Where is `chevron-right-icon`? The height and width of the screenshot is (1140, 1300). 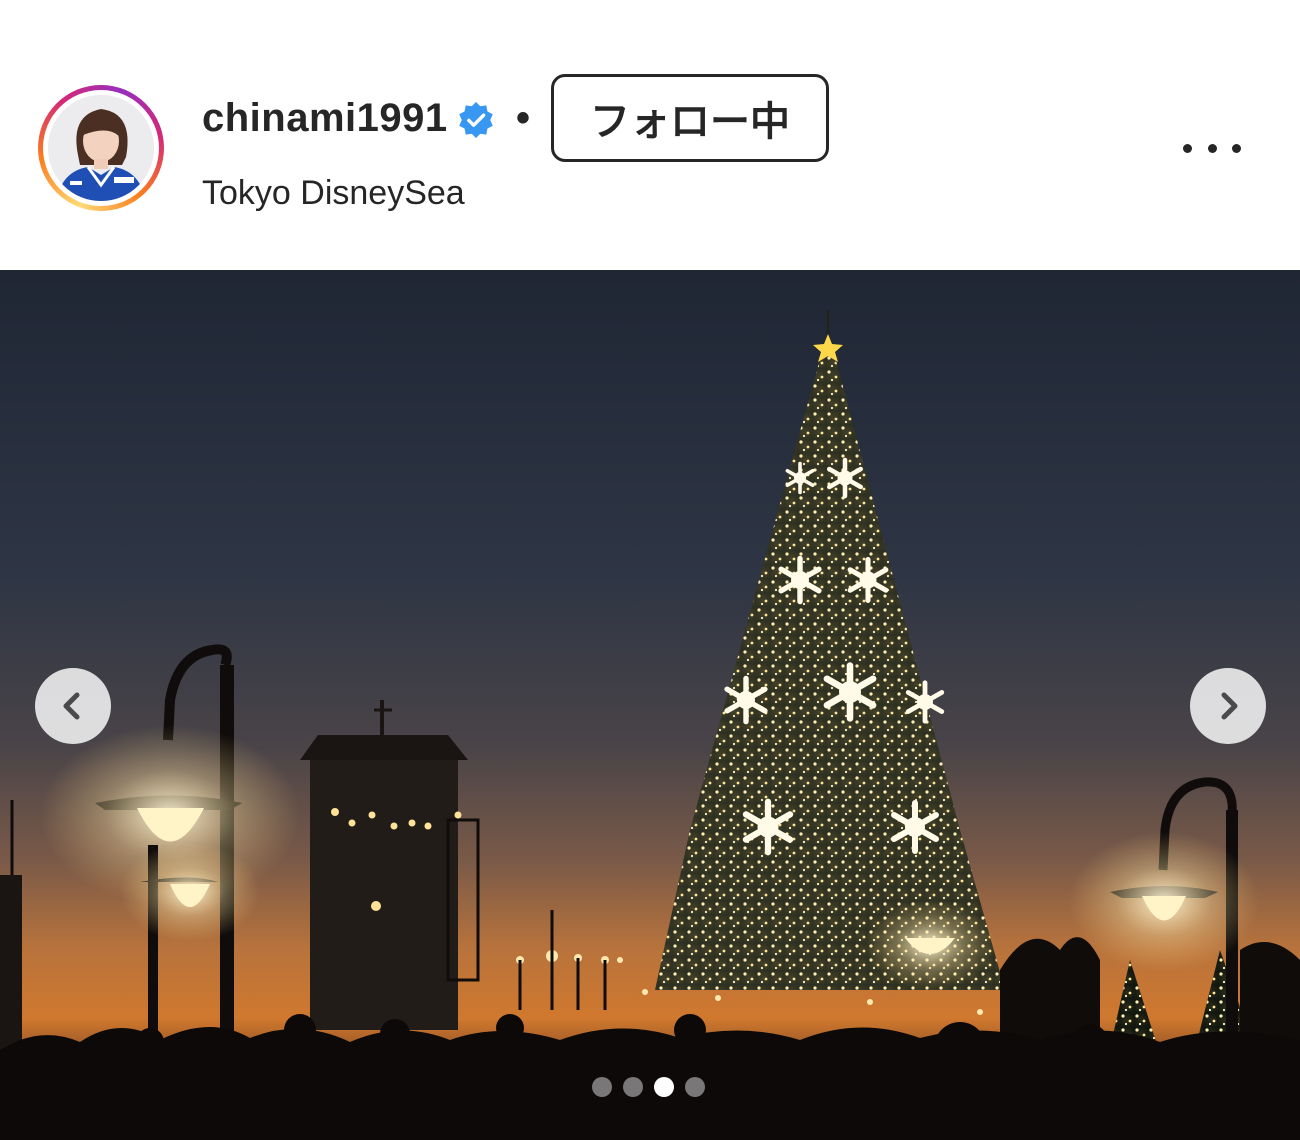 chevron-right-icon is located at coordinates (1229, 706).